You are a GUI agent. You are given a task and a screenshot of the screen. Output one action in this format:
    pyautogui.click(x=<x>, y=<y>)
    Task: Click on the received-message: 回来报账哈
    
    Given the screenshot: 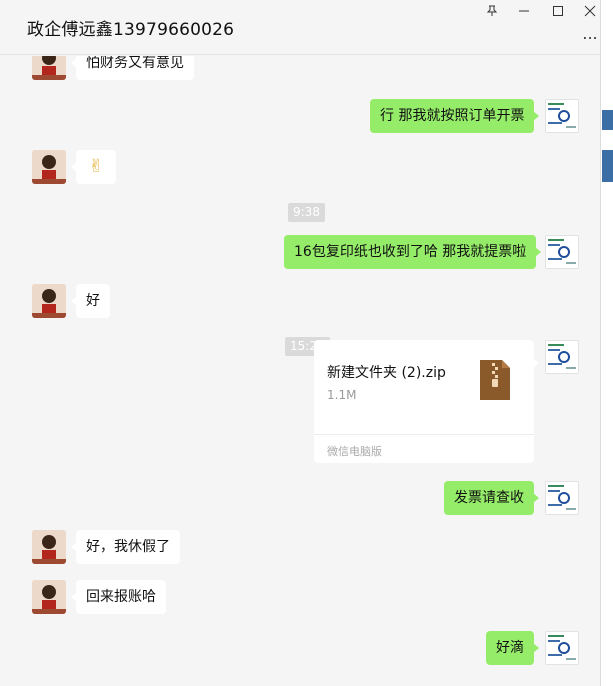 What is the action you would take?
    pyautogui.click(x=118, y=597)
    